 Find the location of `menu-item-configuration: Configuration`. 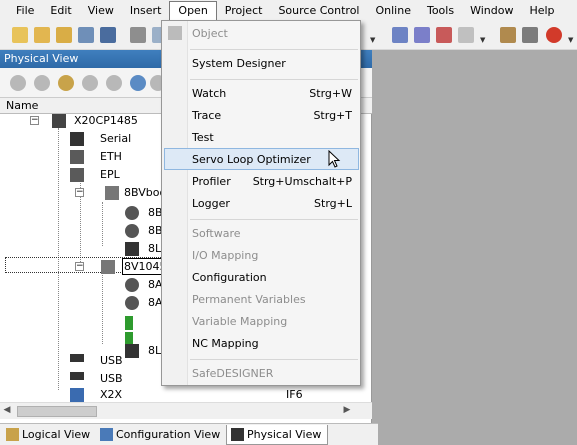

menu-item-configuration: Configuration is located at coordinates (261, 278).